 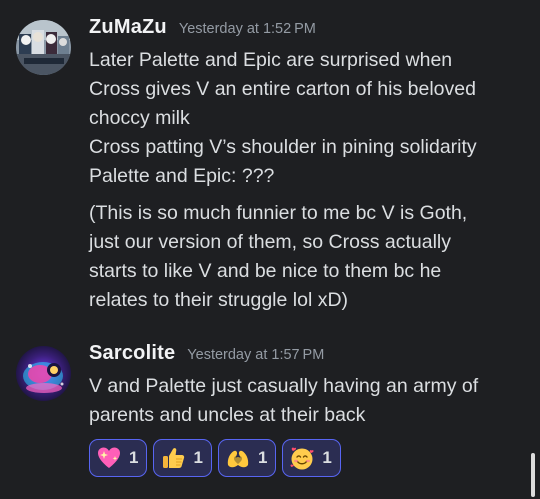 I want to click on timestamp: Yesterday at 1:52 PM, so click(x=247, y=29).